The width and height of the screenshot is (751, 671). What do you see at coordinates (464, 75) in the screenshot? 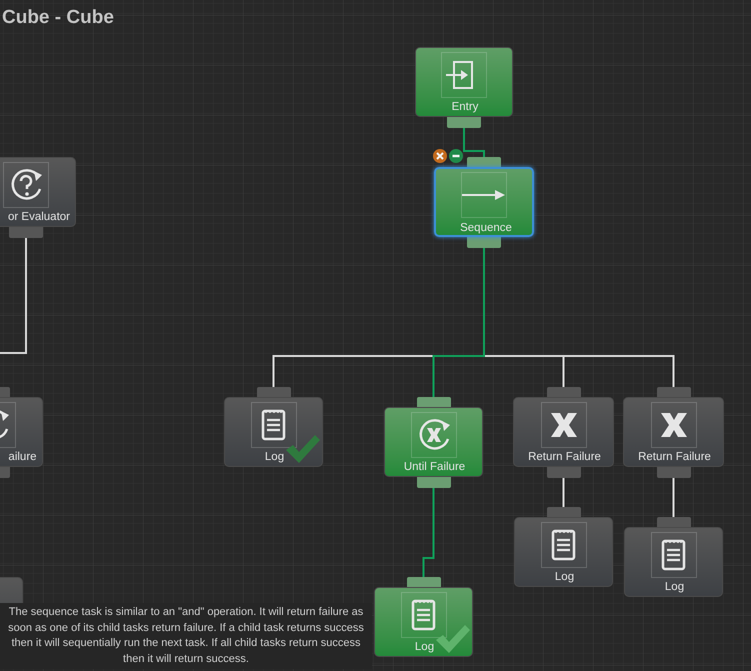
I see `enter-icon` at bounding box center [464, 75].